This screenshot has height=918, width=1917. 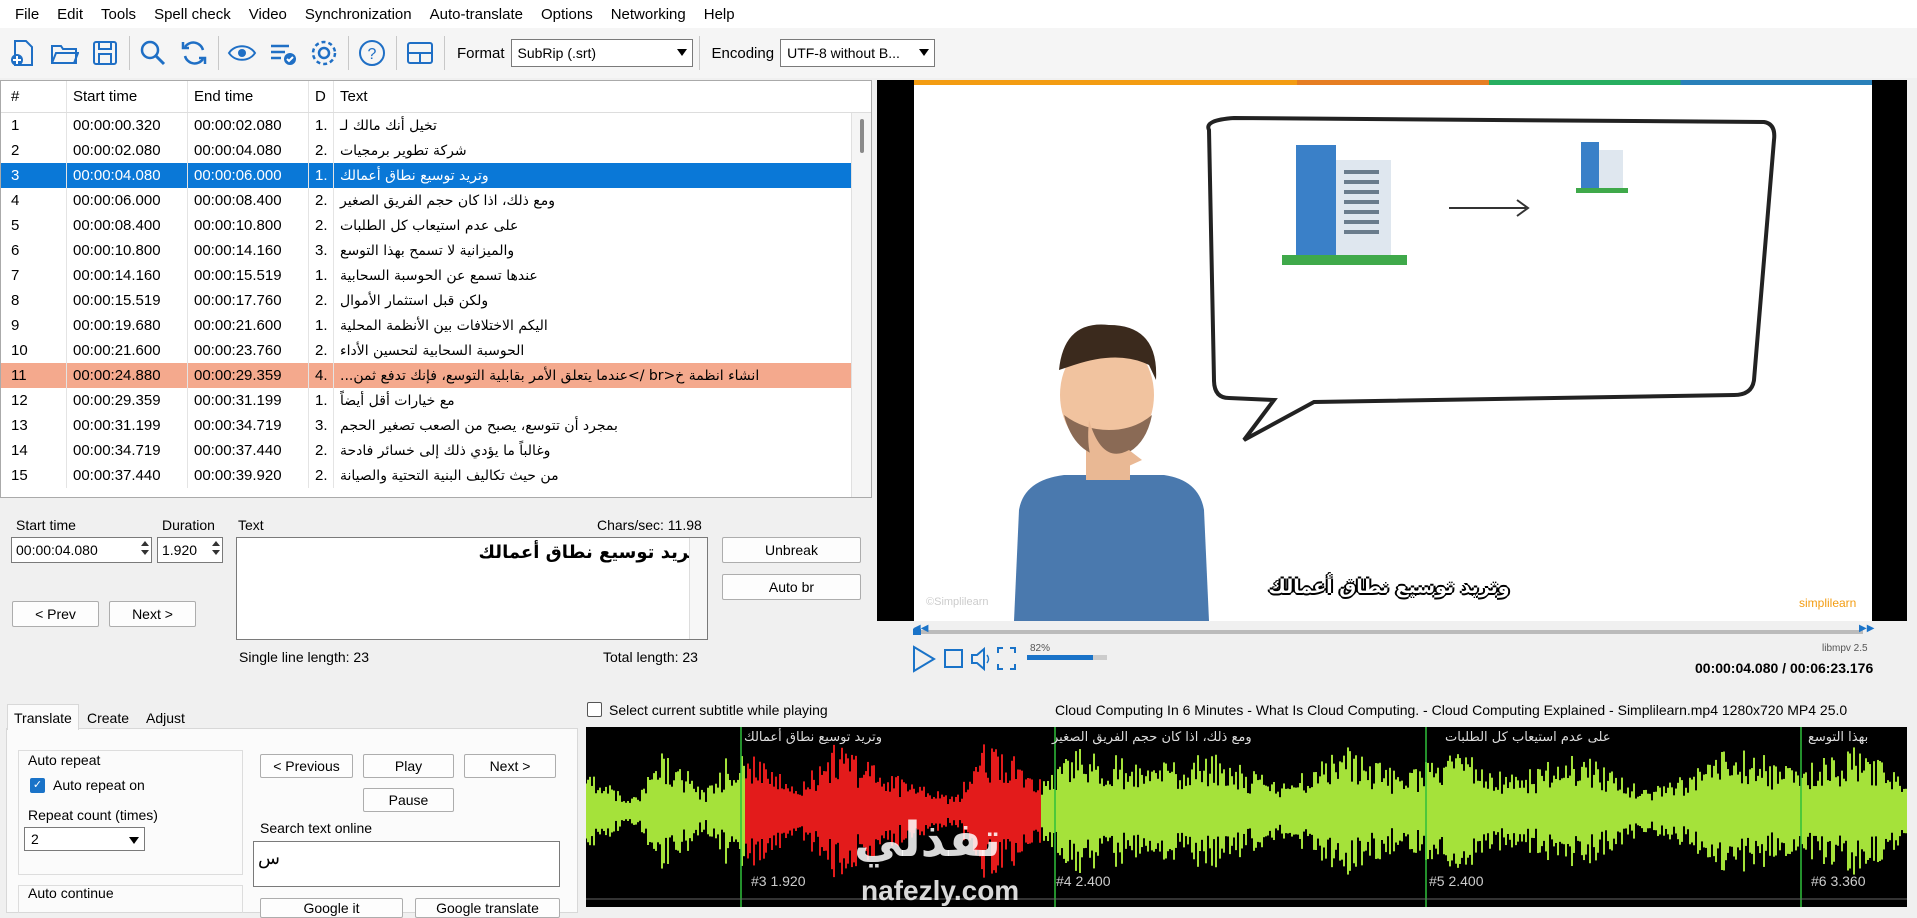 I want to click on play-button: Play, so click(x=408, y=766).